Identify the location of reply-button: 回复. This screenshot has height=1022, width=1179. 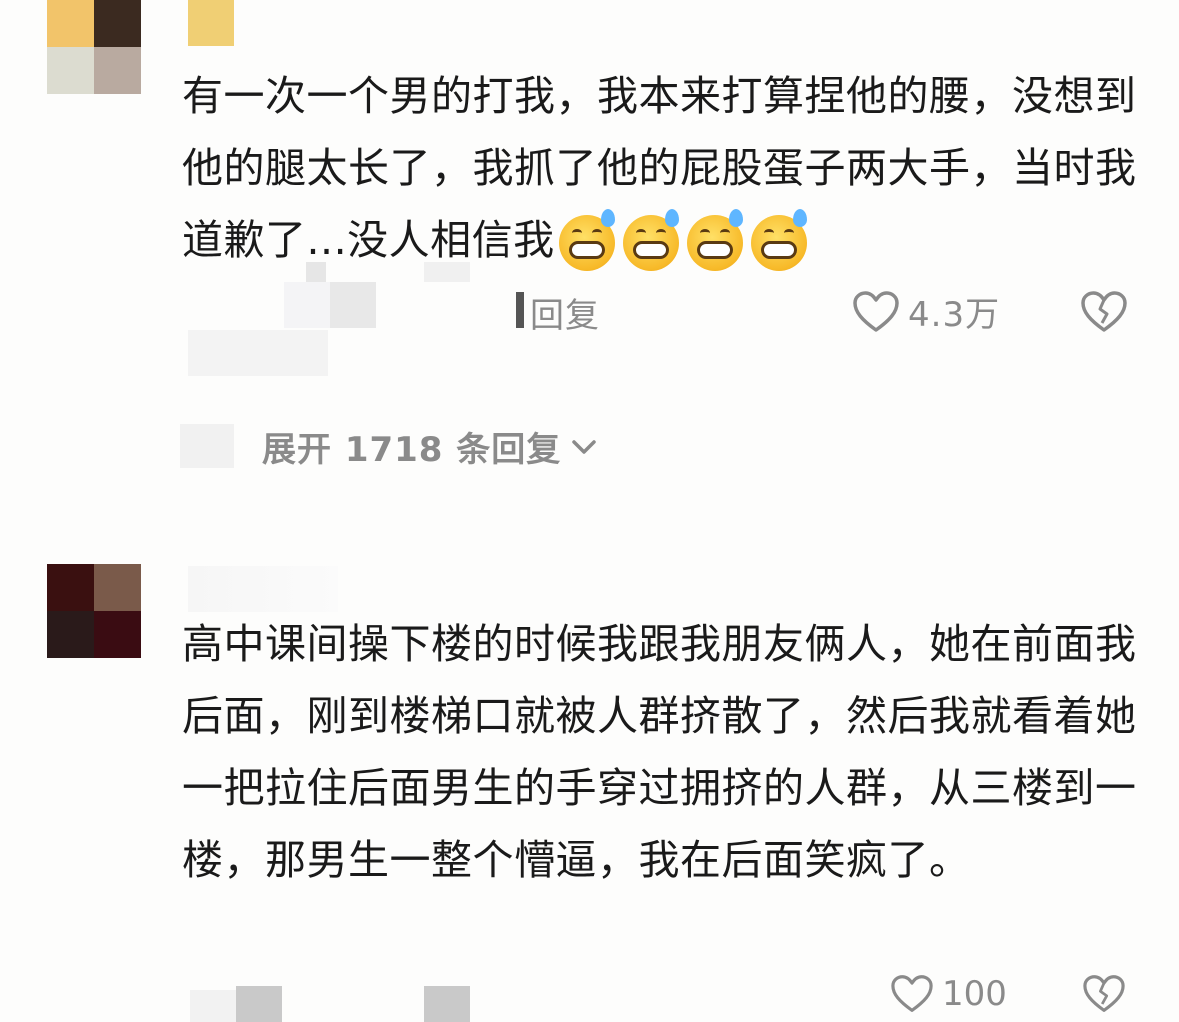
(565, 312).